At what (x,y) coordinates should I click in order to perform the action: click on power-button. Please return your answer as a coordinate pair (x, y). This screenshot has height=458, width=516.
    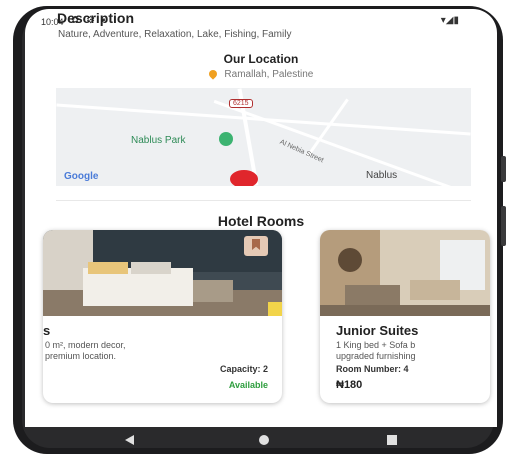
    Looking at the image, I should click on (503, 226).